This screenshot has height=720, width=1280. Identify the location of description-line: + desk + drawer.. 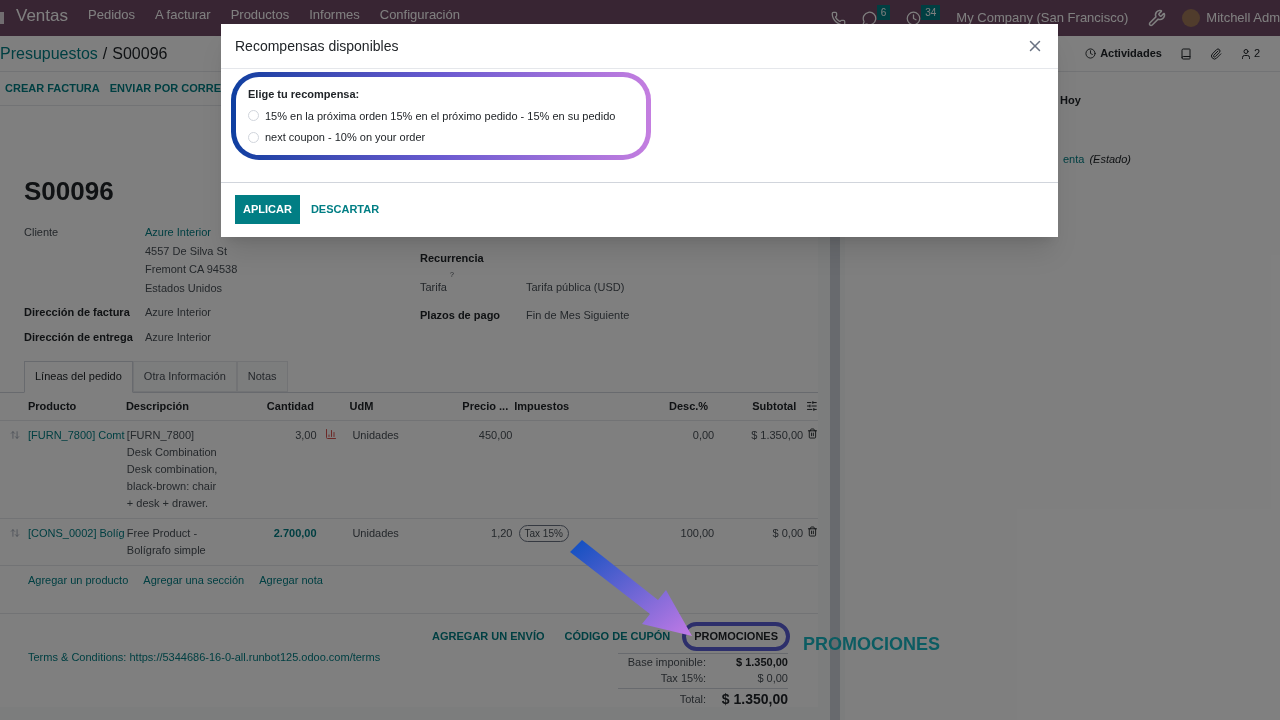
(168, 503).